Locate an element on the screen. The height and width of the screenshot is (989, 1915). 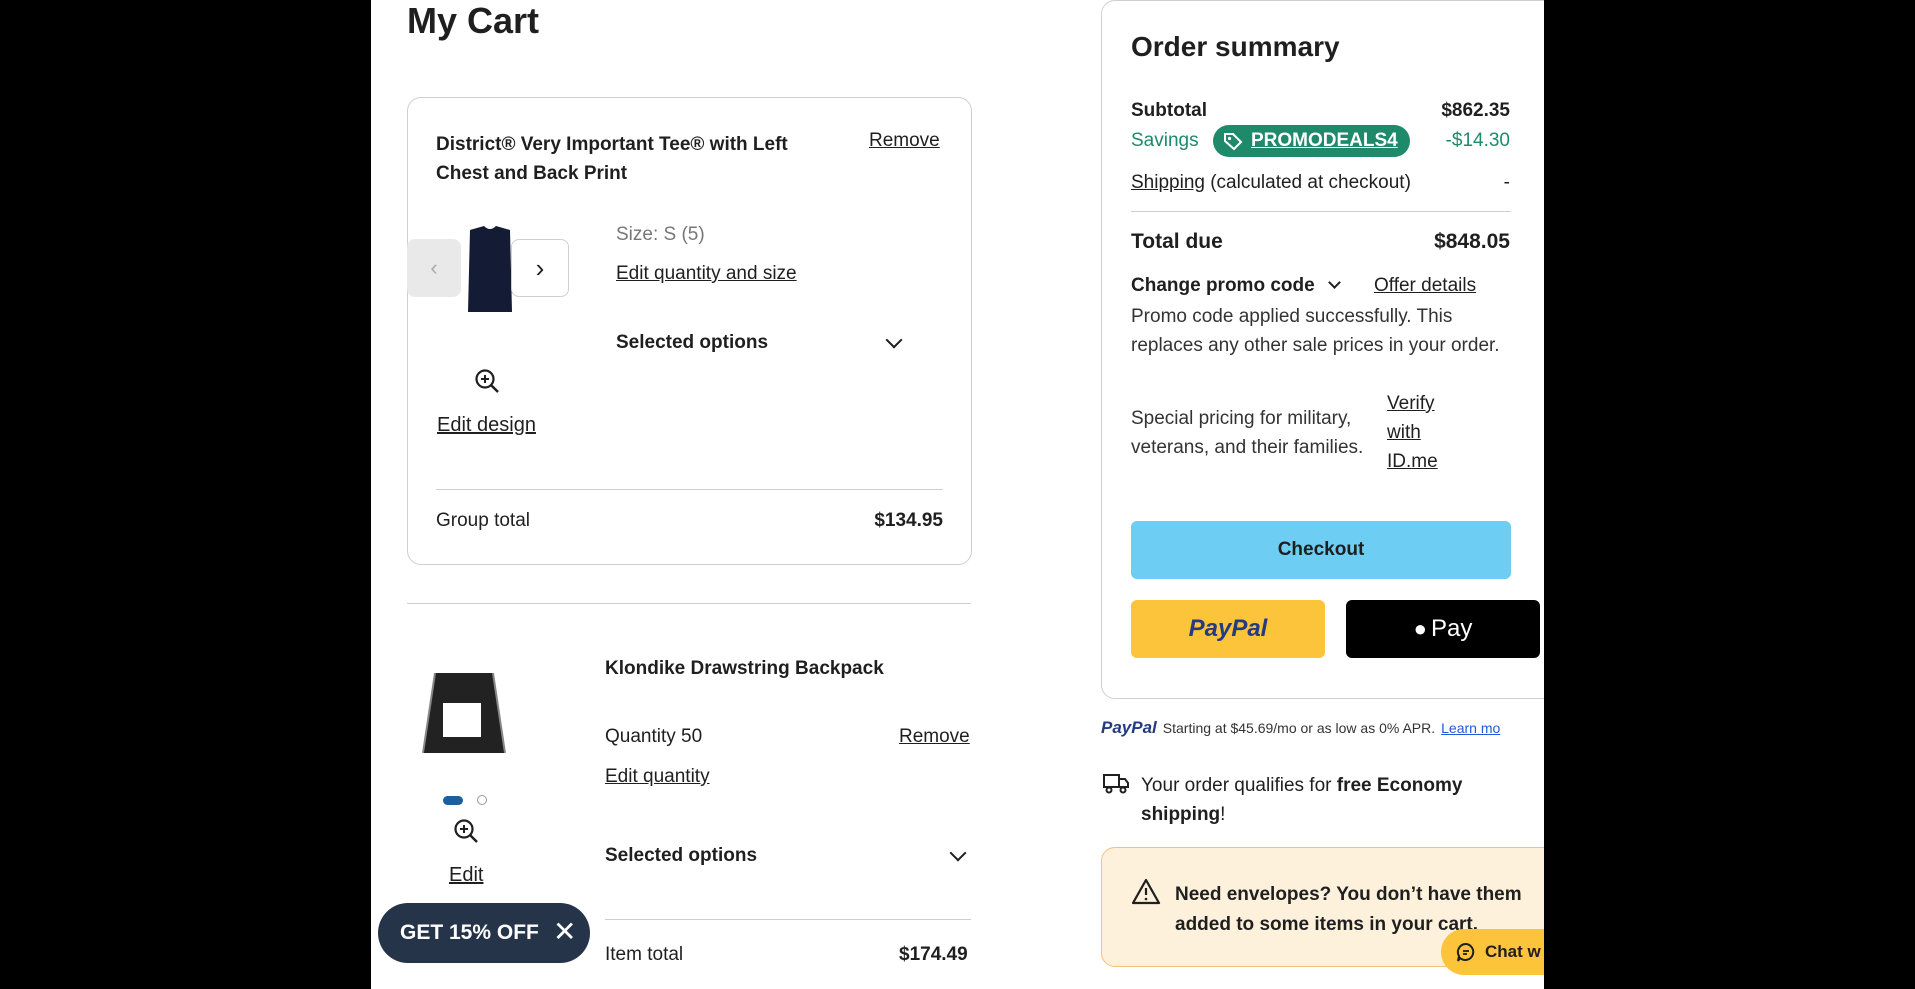
subtotal-label: Subtotal is located at coordinates (1169, 110).